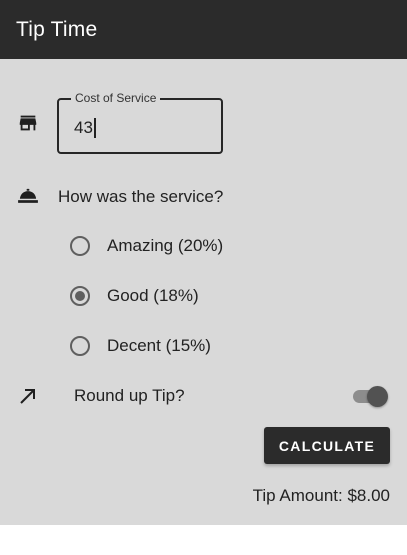 This screenshot has height=555, width=407. Describe the element at coordinates (80, 346) in the screenshot. I see `radio-button-decent` at that location.